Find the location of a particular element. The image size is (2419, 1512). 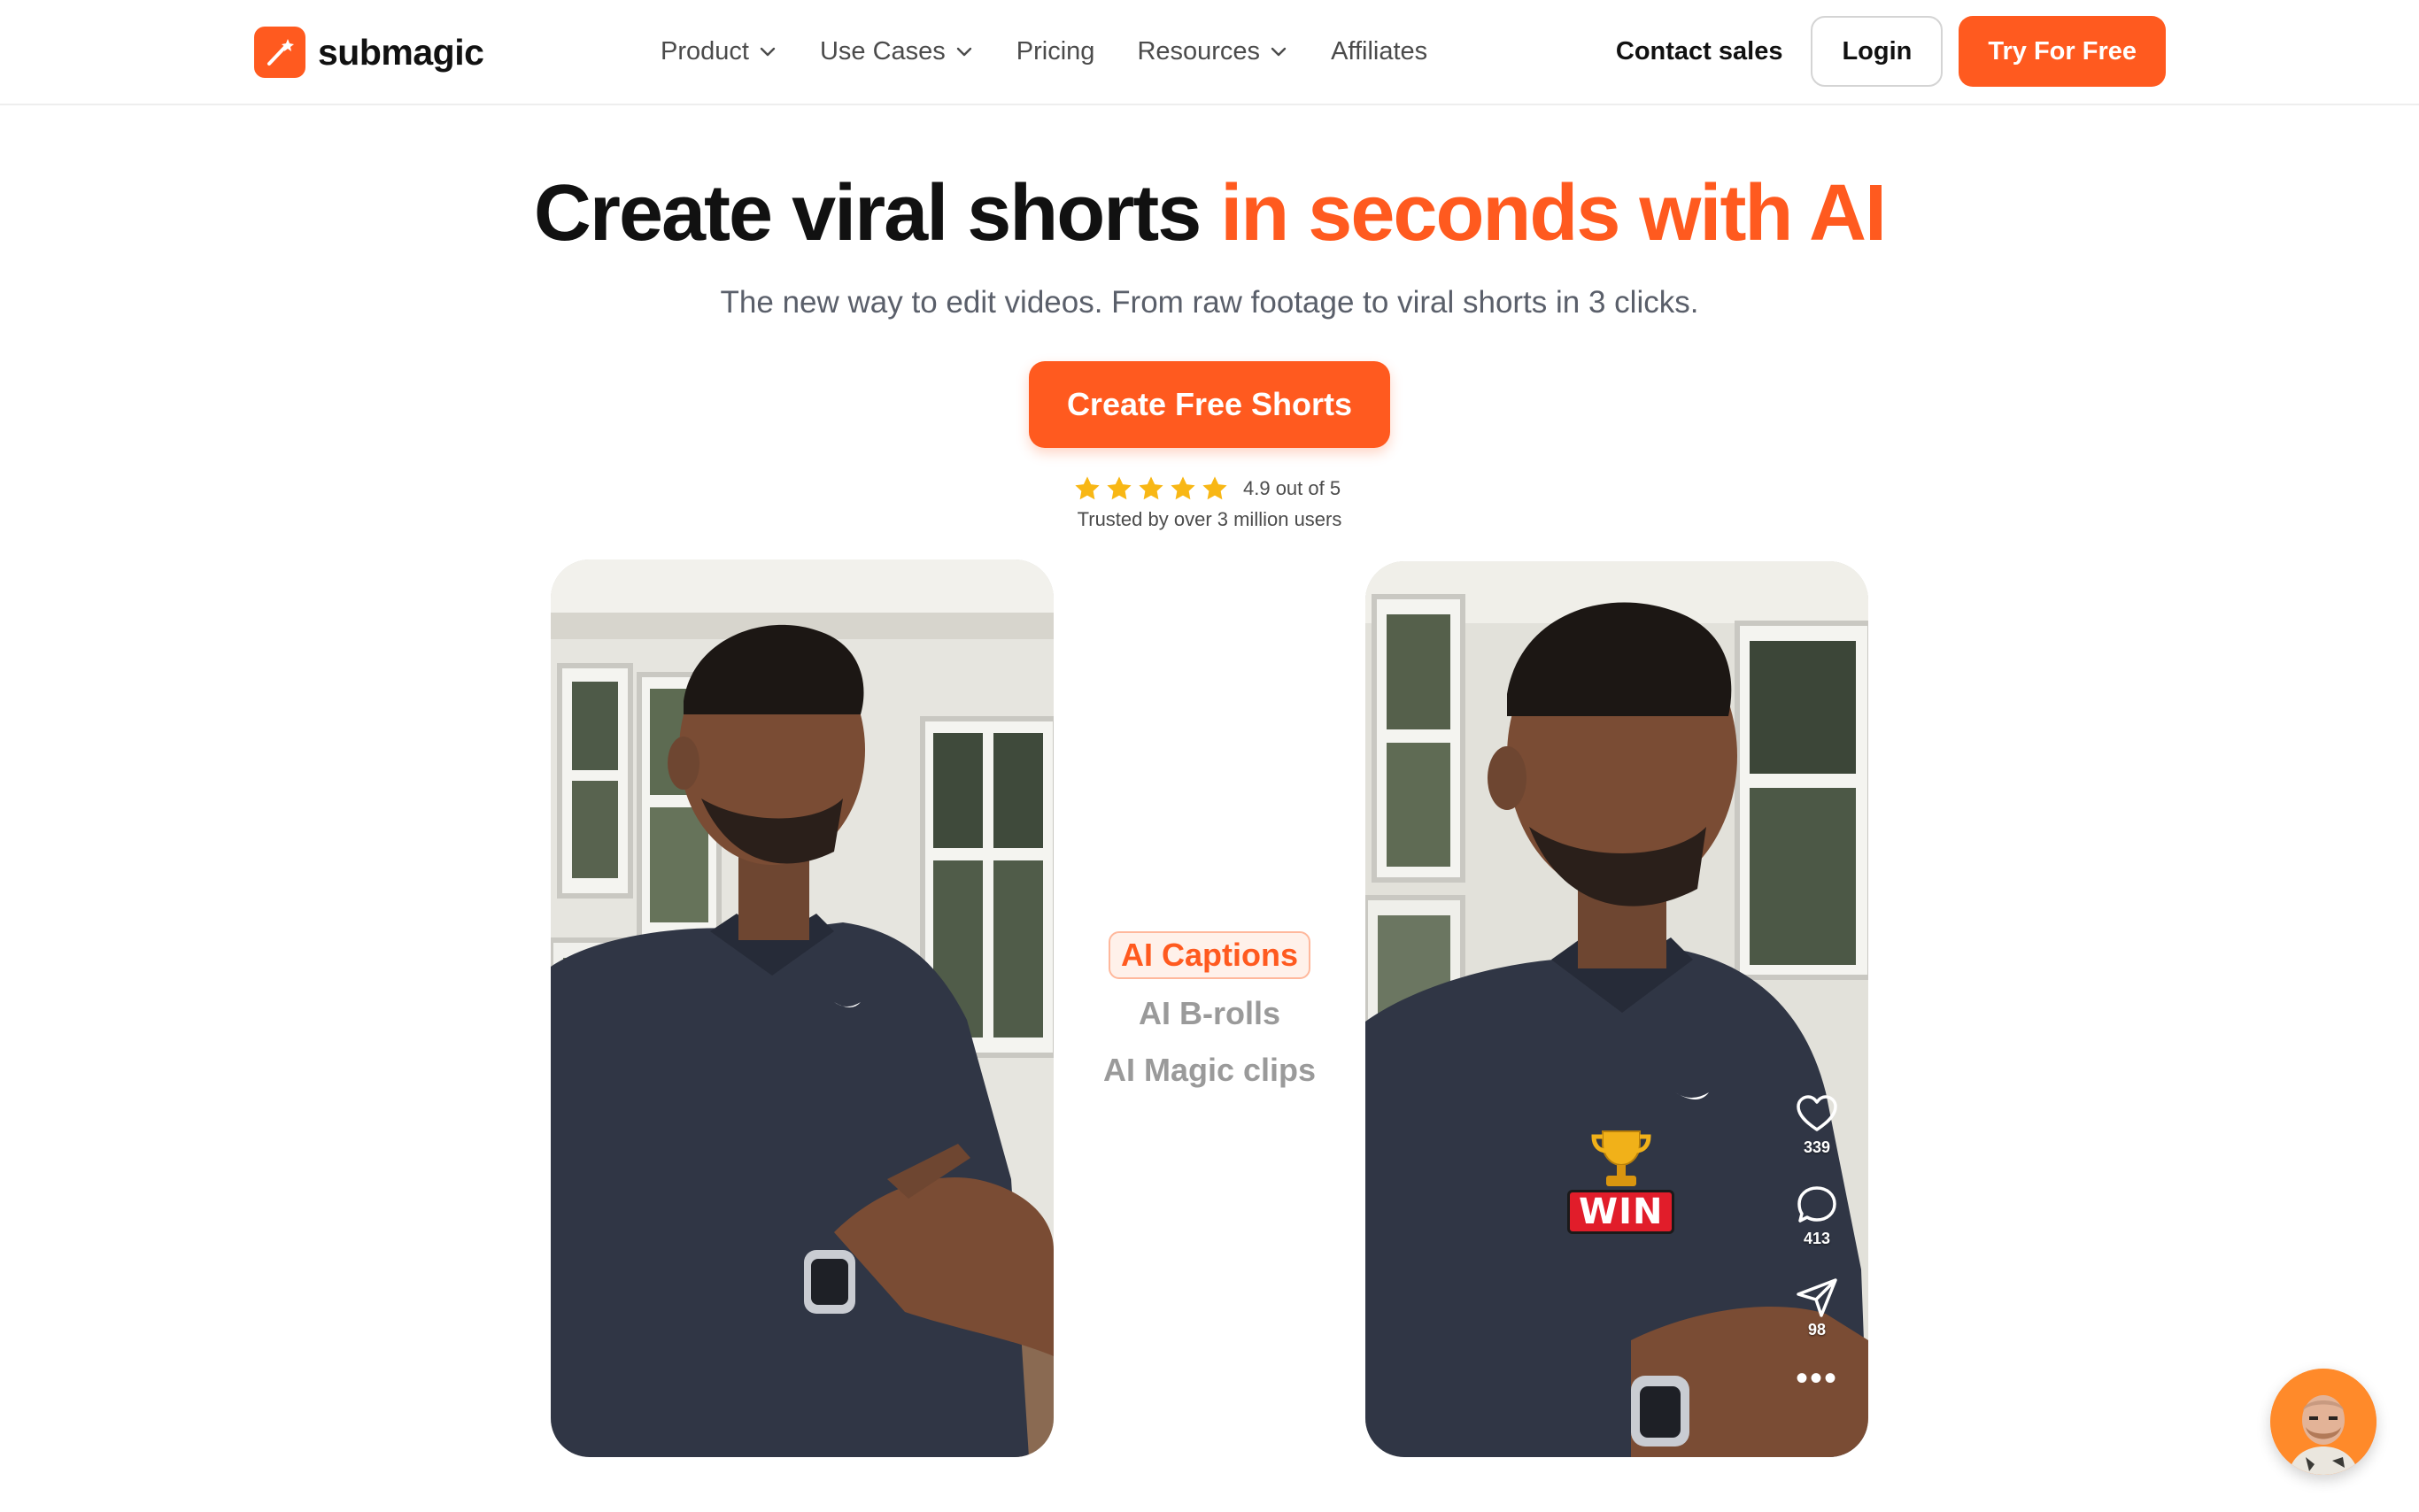

nav-resources: Resources is located at coordinates (1212, 51).